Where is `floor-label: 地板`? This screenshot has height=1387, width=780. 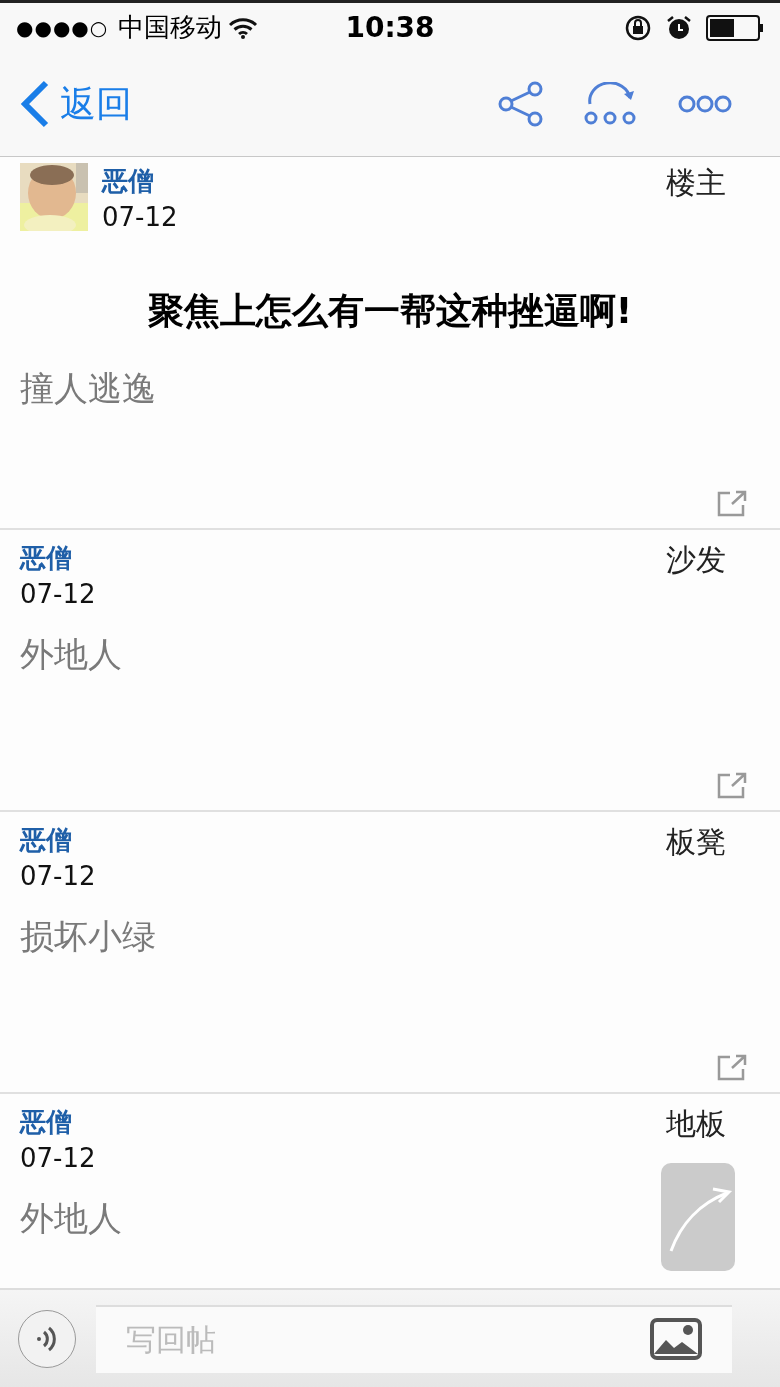
floor-label: 地板 is located at coordinates (696, 1124).